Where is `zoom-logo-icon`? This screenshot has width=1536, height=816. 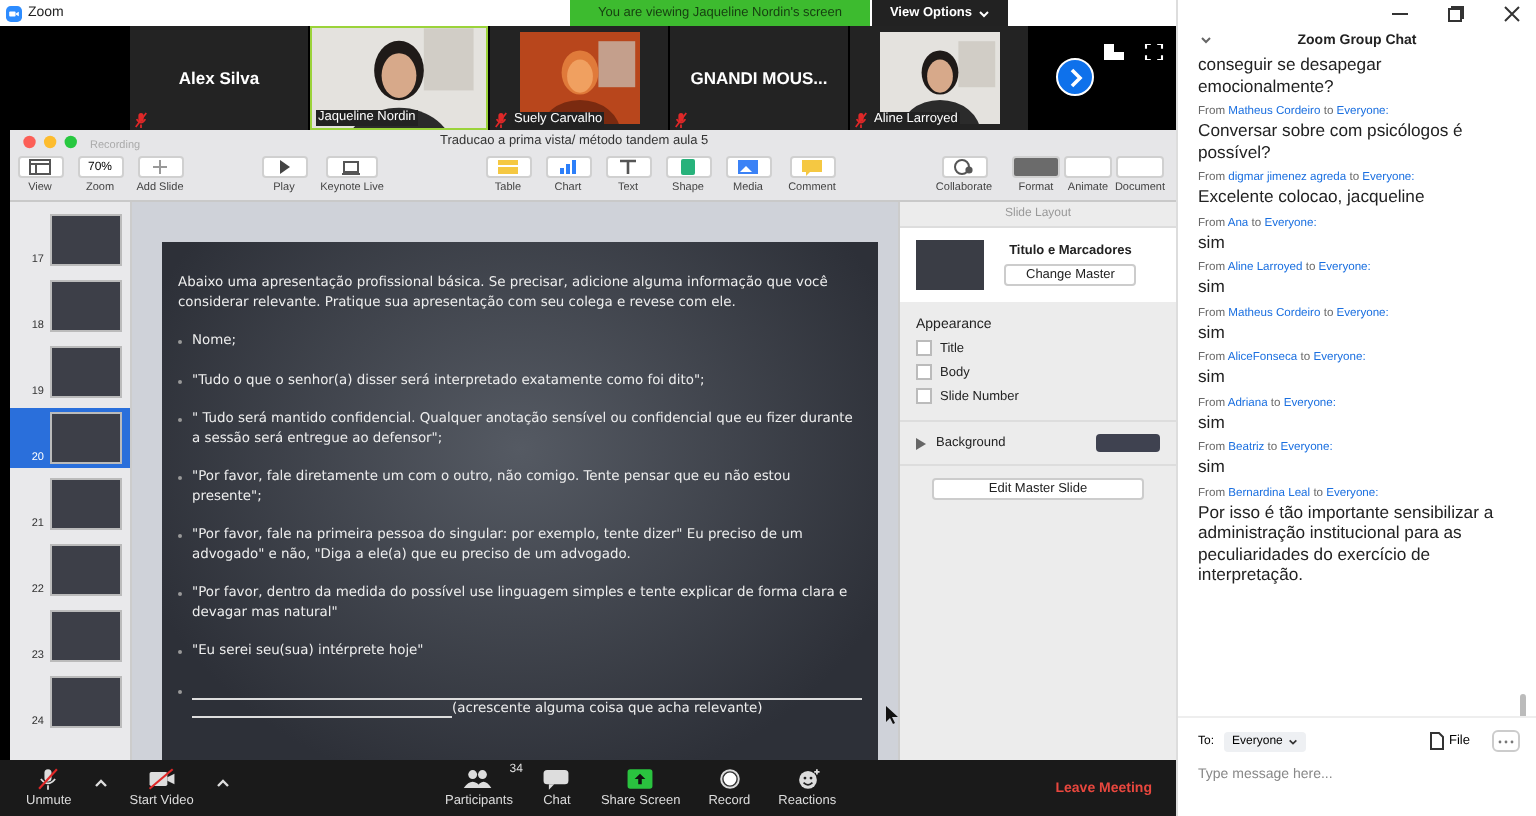
zoom-logo-icon is located at coordinates (14, 13).